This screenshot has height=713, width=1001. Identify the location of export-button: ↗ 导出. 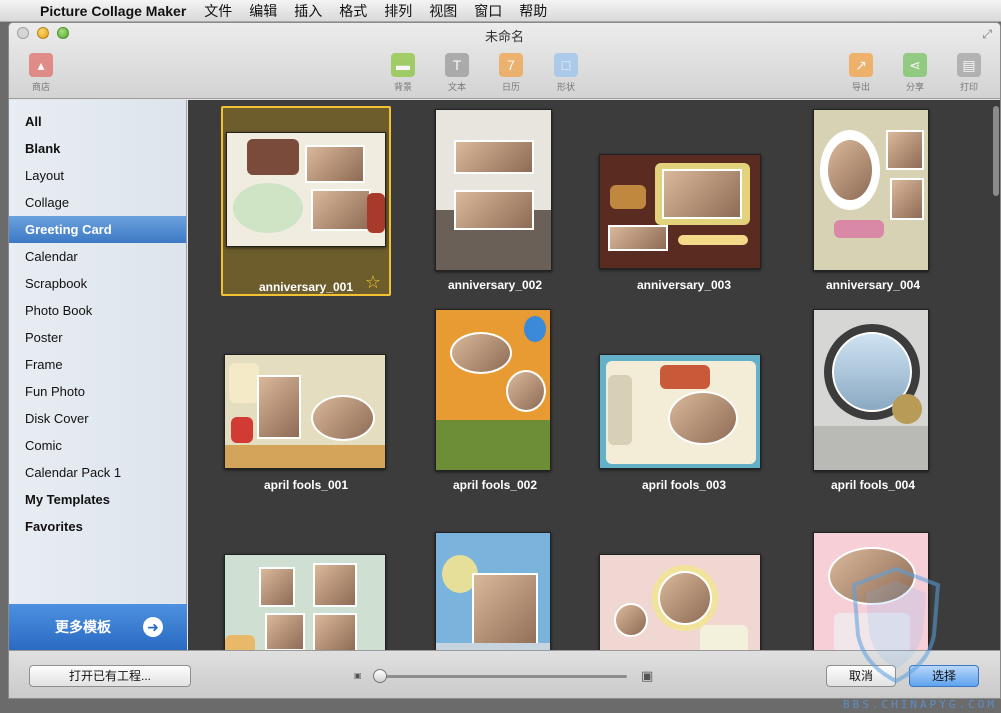
(861, 73).